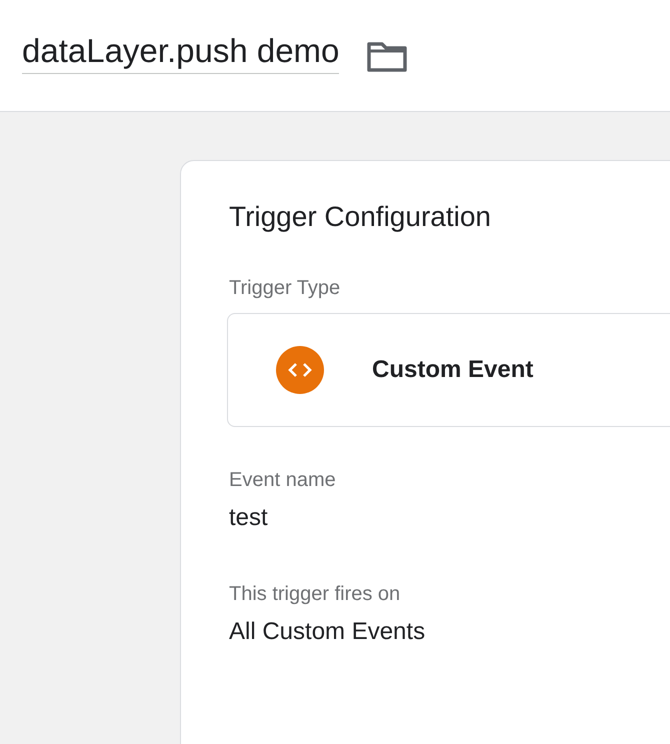 The height and width of the screenshot is (744, 670). What do you see at coordinates (360, 217) in the screenshot?
I see `card-title: Trigger Configuration` at bounding box center [360, 217].